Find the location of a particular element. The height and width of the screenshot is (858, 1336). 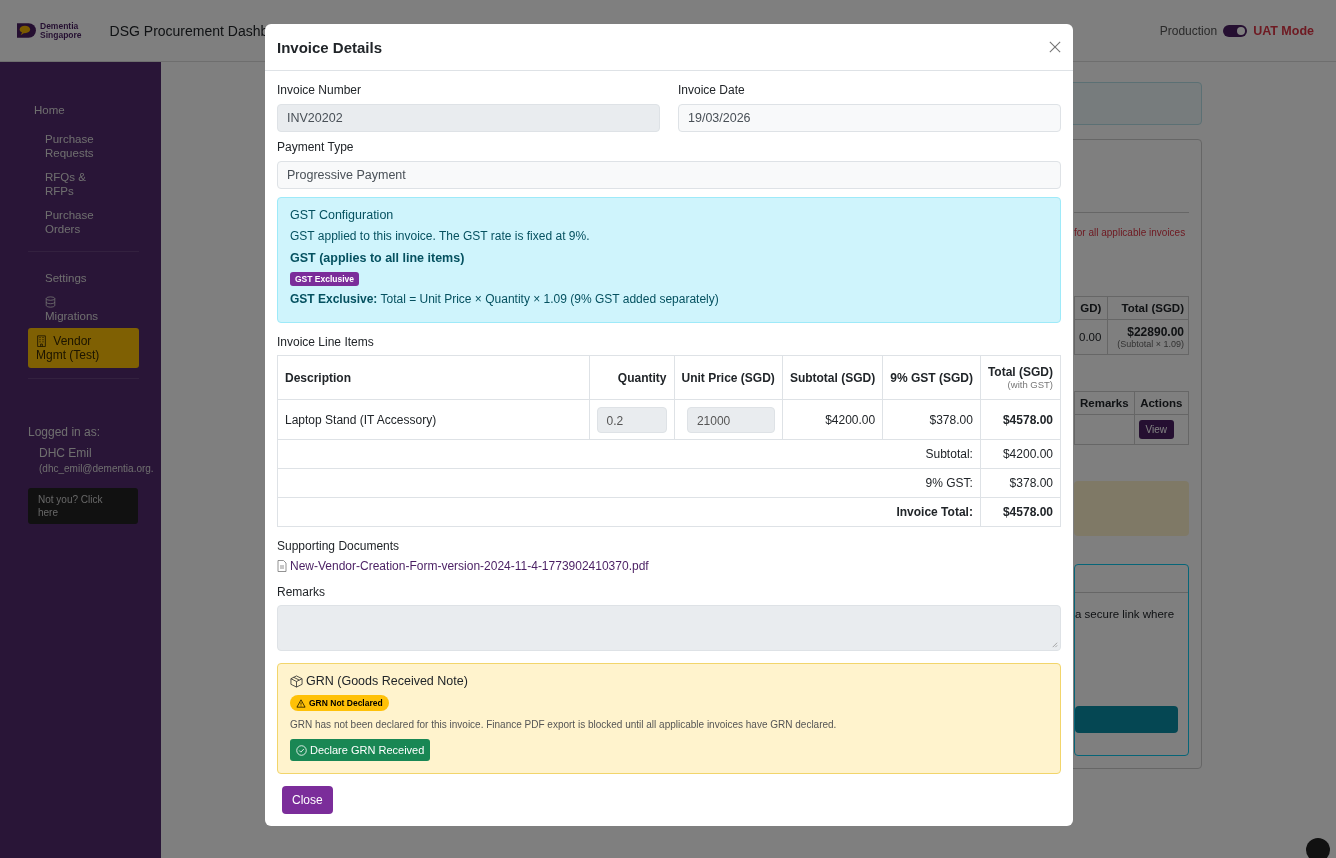

table-header: Actions is located at coordinates (1161, 403).